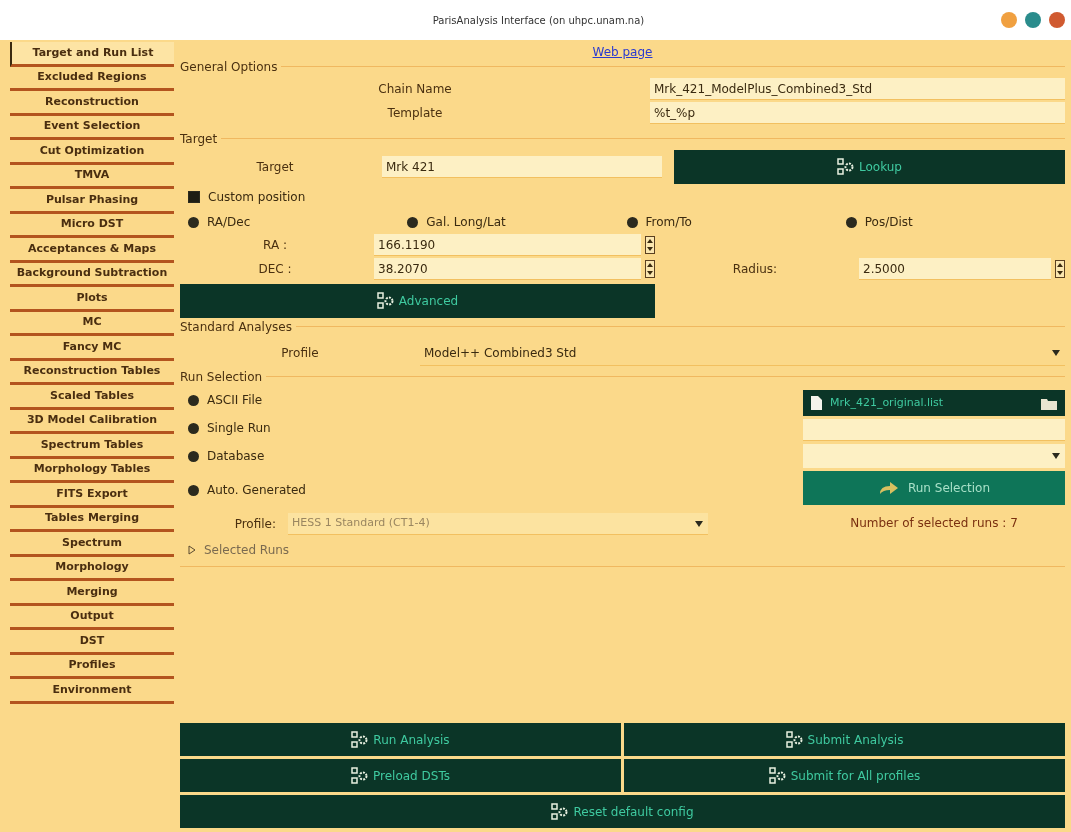 This screenshot has width=1071, height=832. I want to click on file-chooser-button: Mrk_421_original.list, so click(934, 403).